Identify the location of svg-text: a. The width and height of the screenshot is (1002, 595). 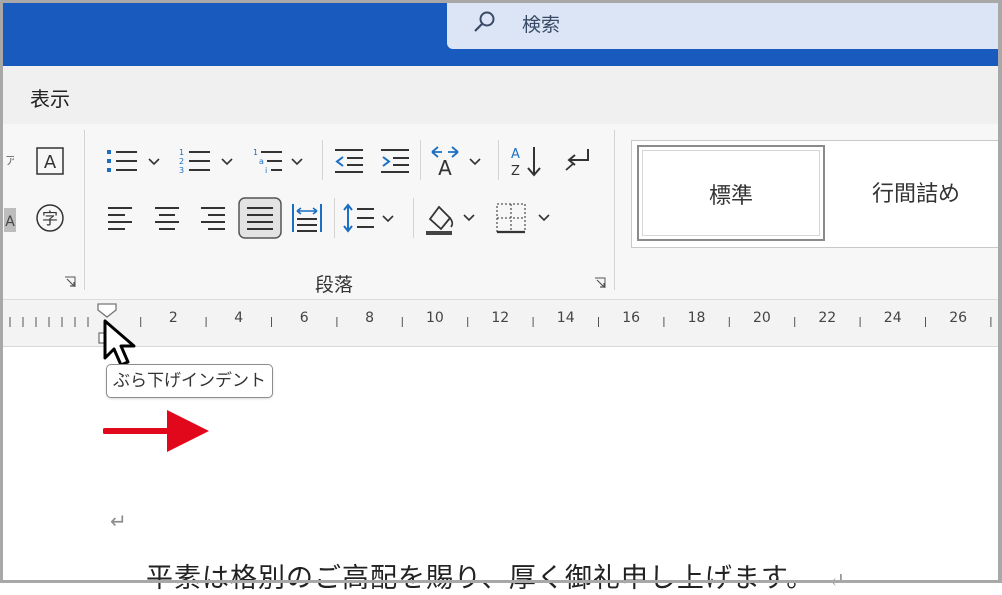
(261, 161).